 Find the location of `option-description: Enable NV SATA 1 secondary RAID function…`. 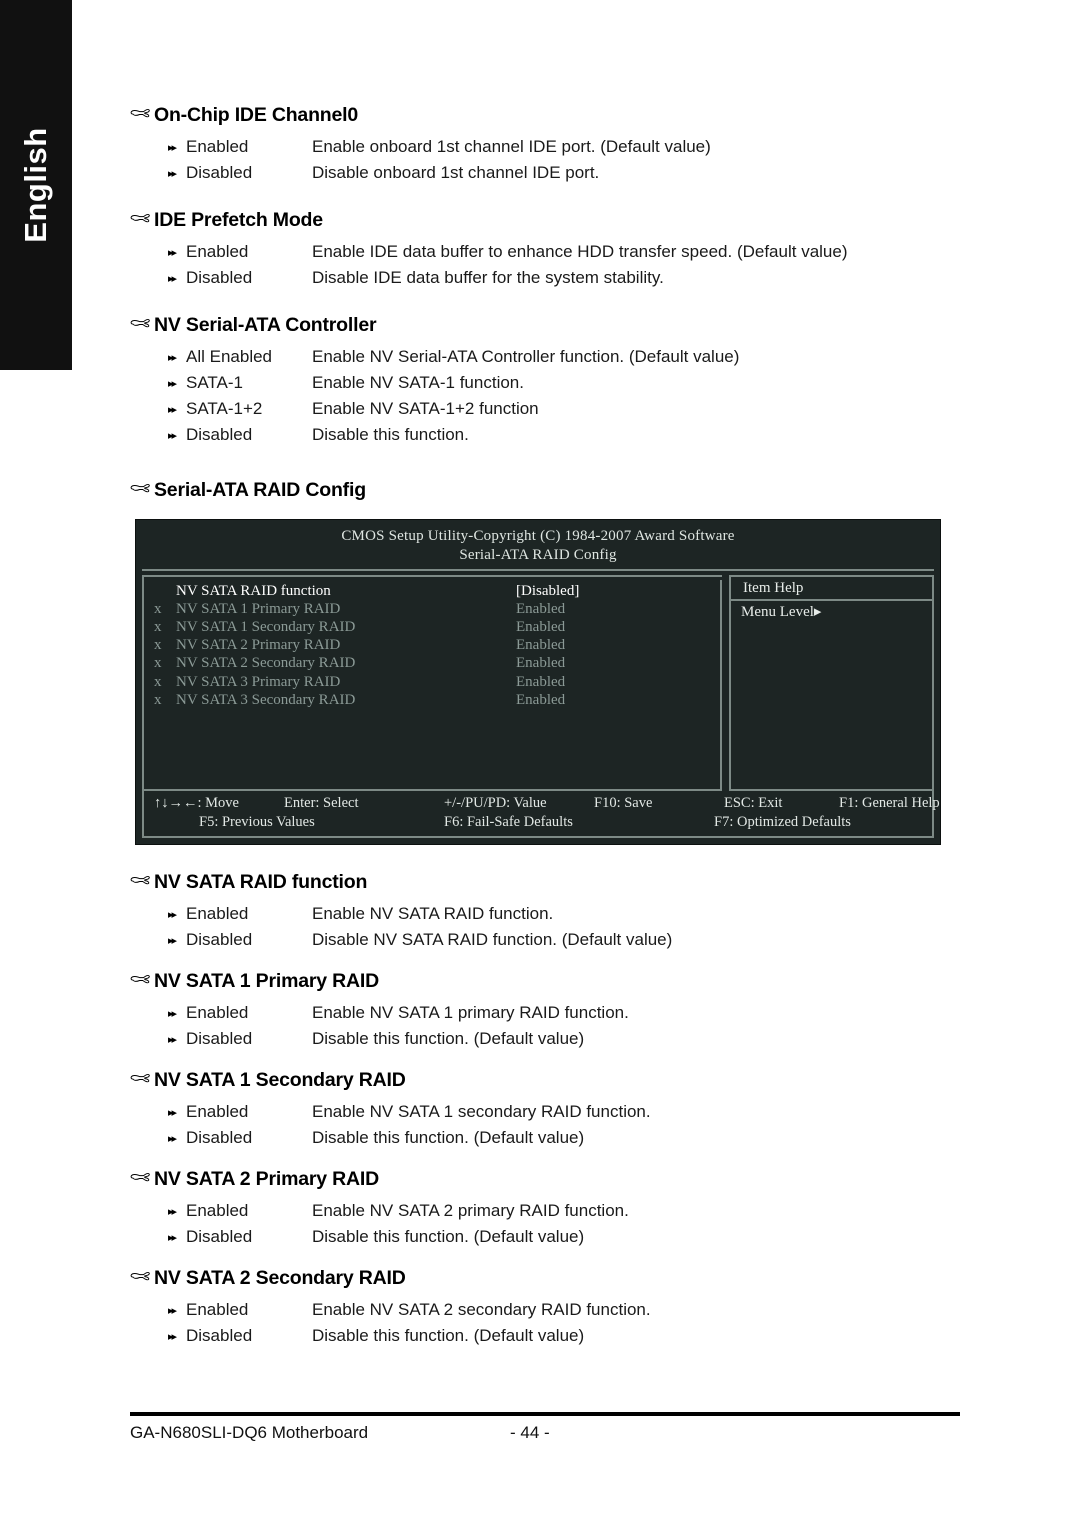

option-description: Enable NV SATA 1 secondary RAID function… is located at coordinates (481, 1111).